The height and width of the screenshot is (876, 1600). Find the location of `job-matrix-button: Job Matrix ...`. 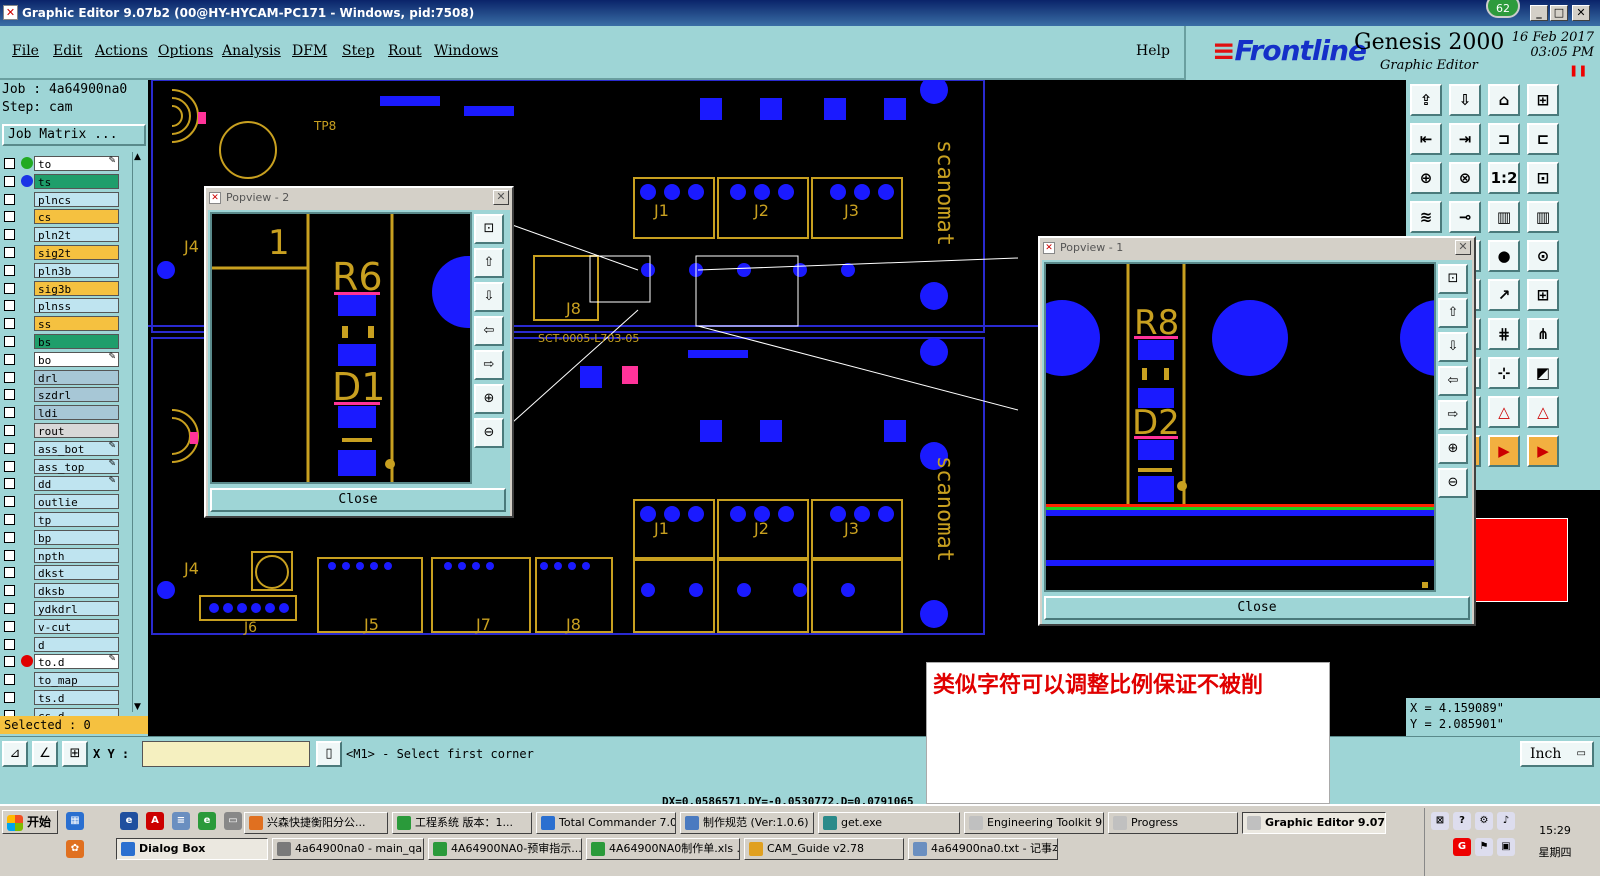

job-matrix-button: Job Matrix ... is located at coordinates (74, 135).